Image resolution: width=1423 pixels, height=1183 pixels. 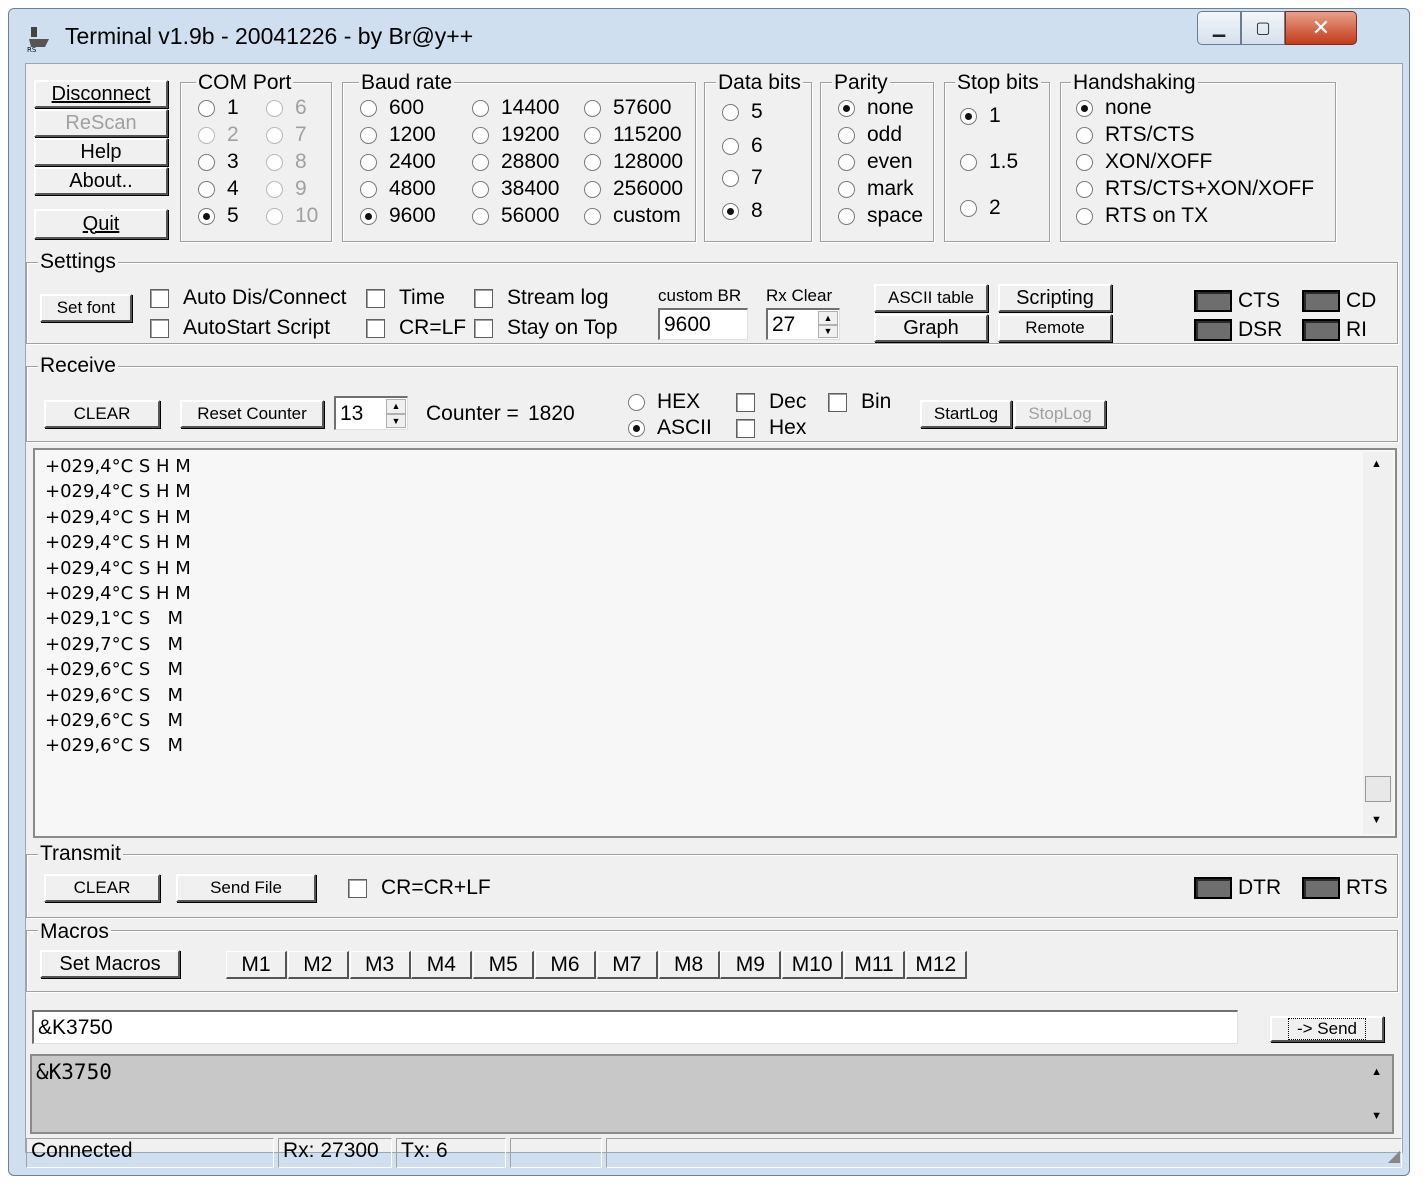 What do you see at coordinates (742, 178) in the screenshot?
I see `data-bits-radio-7: 7` at bounding box center [742, 178].